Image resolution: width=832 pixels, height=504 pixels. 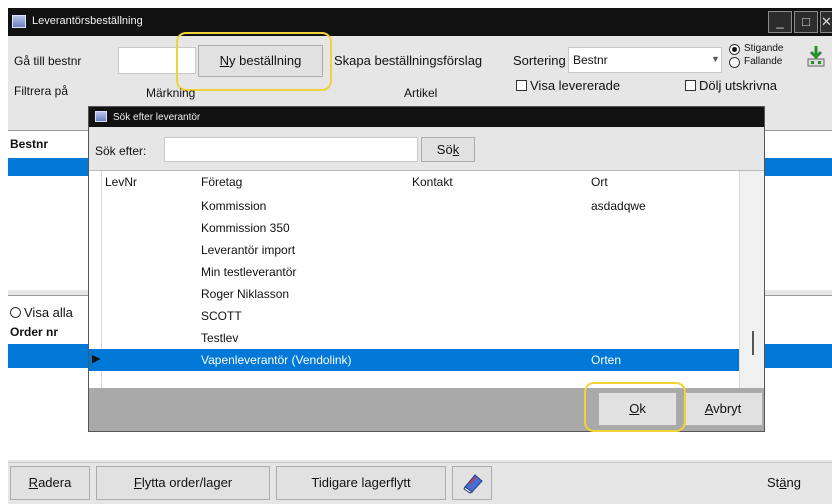 I want to click on hide-printed-checkbox, so click(x=690, y=85).